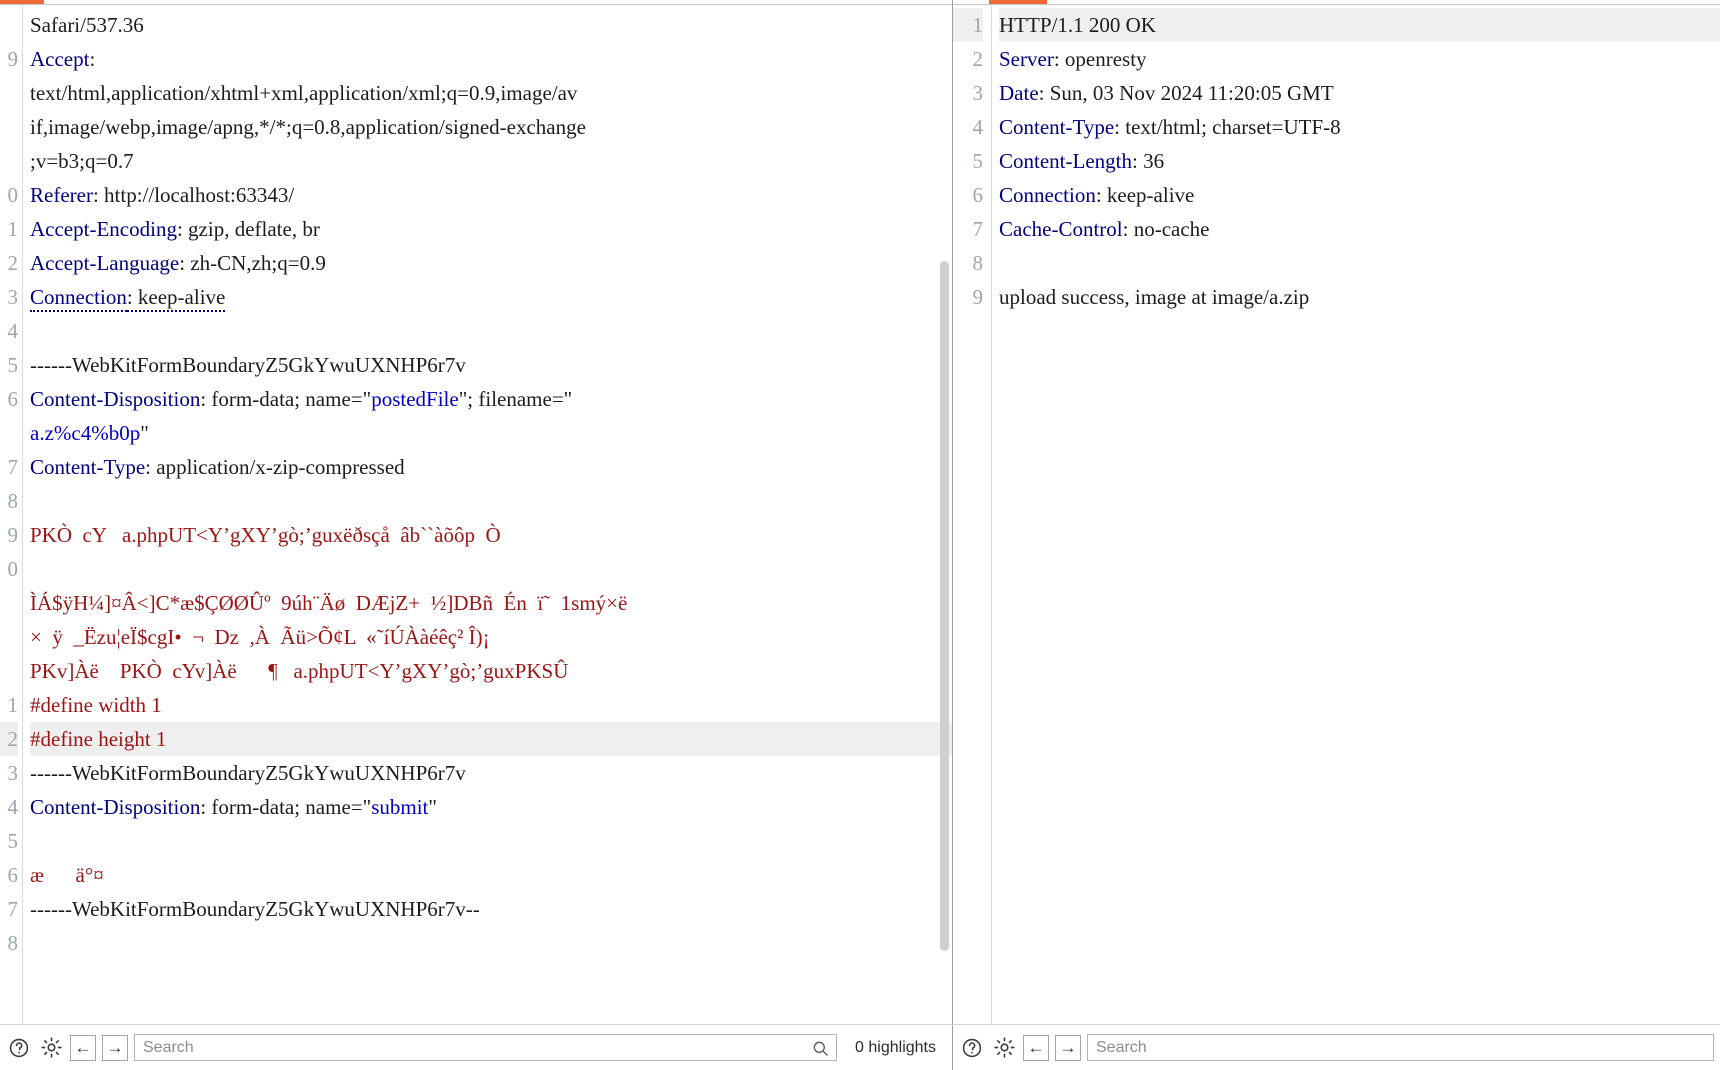 The image size is (1720, 1070). I want to click on code-line: Cache-Control: no-cache, so click(1359, 229).